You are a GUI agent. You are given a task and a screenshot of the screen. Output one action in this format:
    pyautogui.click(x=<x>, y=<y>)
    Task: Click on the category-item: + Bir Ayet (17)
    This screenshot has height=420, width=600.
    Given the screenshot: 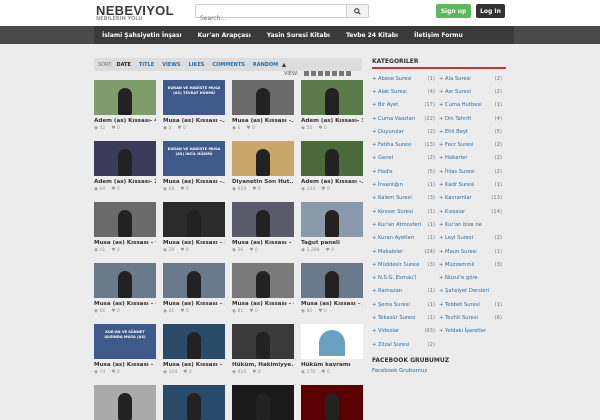 What is the action you would take?
    pyautogui.click(x=405, y=105)
    